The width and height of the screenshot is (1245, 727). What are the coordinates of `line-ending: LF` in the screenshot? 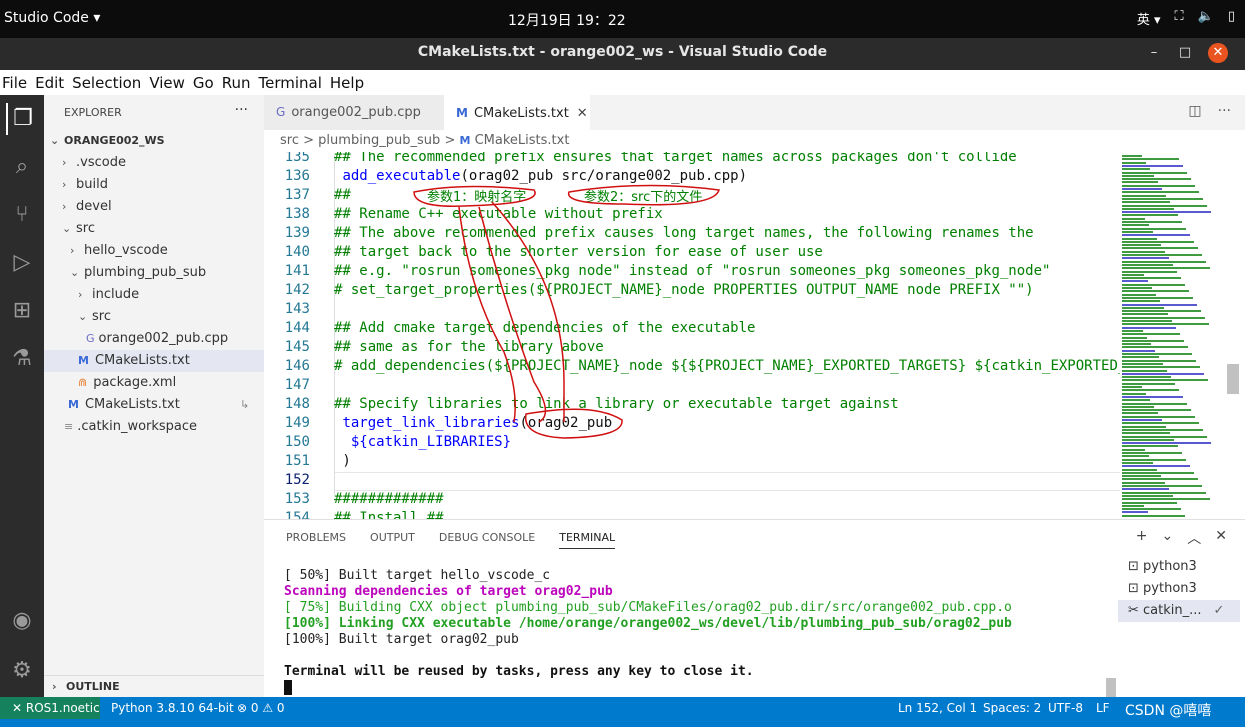 It's located at (1103, 708).